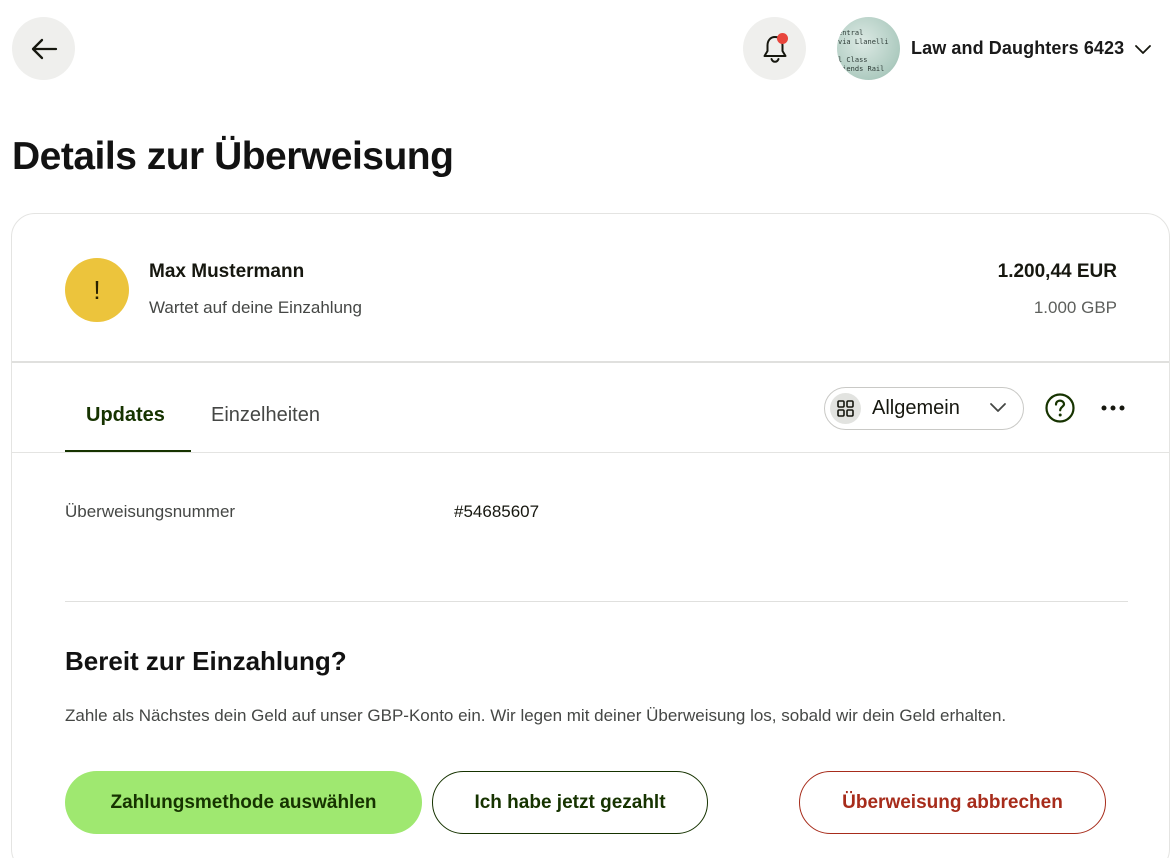 The image size is (1170, 858). What do you see at coordinates (1057, 271) in the screenshot?
I see `amount-primary: 1.200,44 EUR` at bounding box center [1057, 271].